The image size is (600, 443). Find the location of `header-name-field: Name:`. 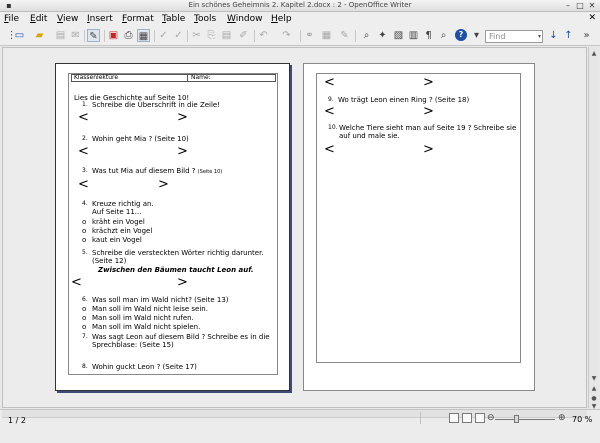

header-name-field: Name: is located at coordinates (201, 77).